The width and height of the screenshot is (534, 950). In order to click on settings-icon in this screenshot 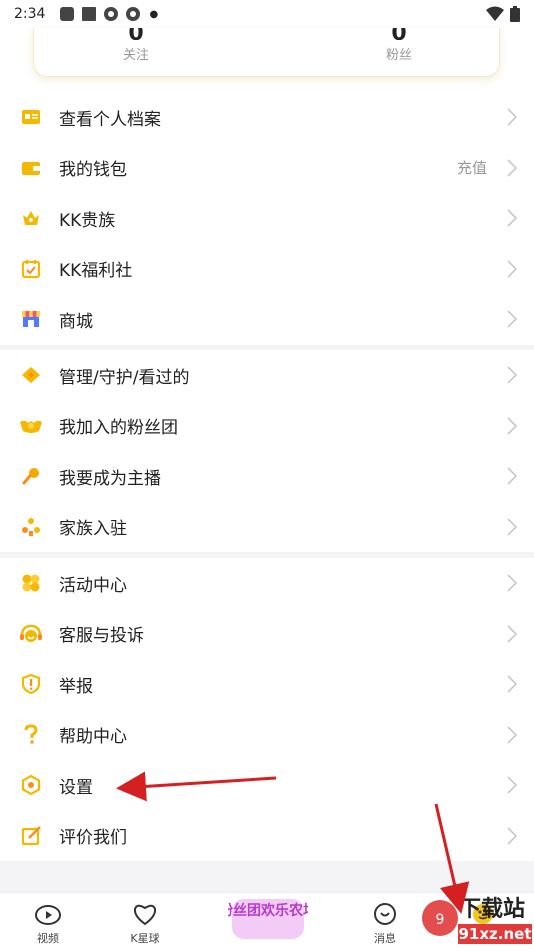, I will do `click(31, 785)`.